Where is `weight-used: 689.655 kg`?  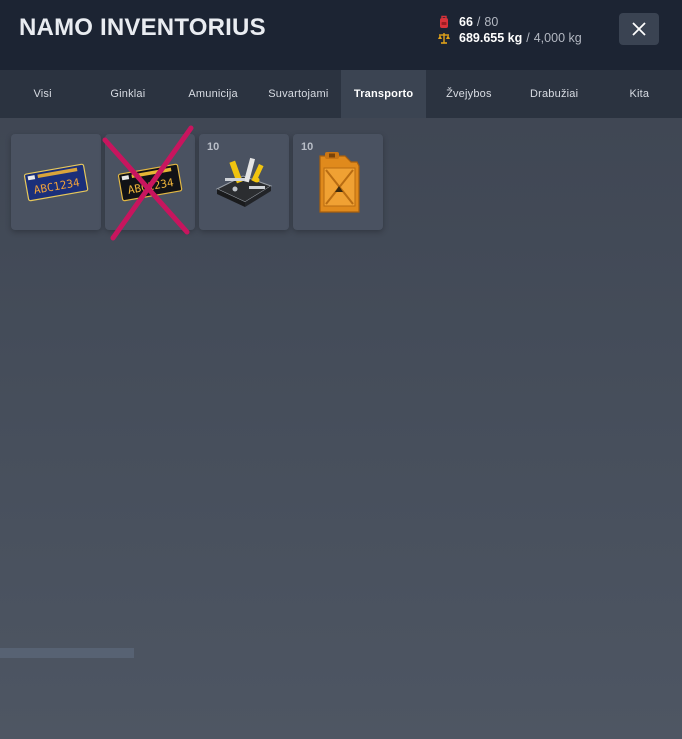
weight-used: 689.655 kg is located at coordinates (491, 38).